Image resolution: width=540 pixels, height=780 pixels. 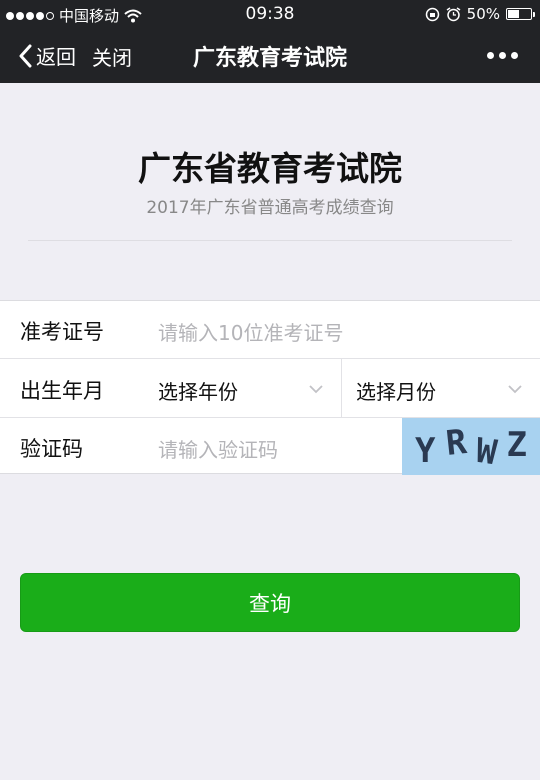 What do you see at coordinates (483, 14) in the screenshot?
I see `battery-percent: 50%` at bounding box center [483, 14].